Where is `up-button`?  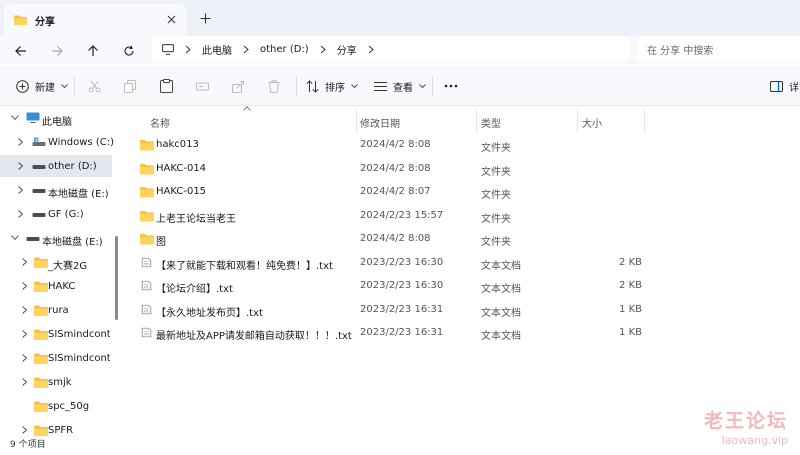 up-button is located at coordinates (93, 51).